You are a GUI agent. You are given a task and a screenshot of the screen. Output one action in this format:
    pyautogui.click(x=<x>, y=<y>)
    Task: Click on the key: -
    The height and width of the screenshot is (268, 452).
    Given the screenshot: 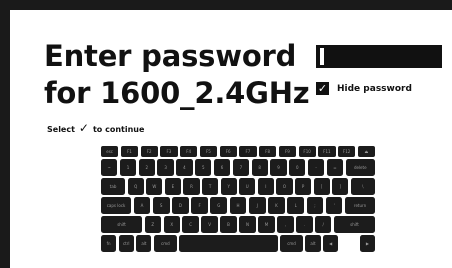 What is the action you would take?
    pyautogui.click(x=316, y=167)
    